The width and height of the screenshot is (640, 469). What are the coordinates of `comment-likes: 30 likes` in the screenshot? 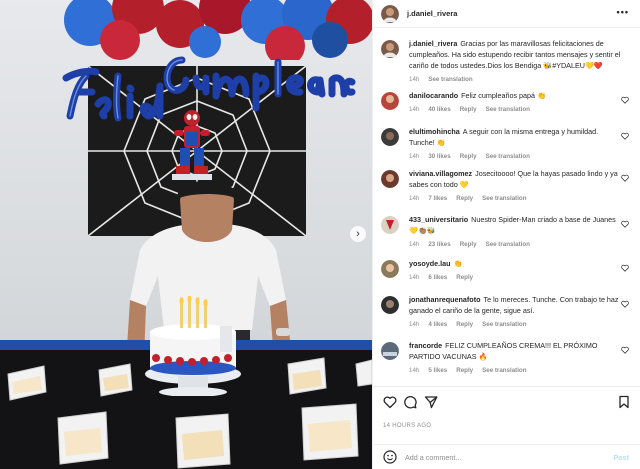 It's located at (439, 156).